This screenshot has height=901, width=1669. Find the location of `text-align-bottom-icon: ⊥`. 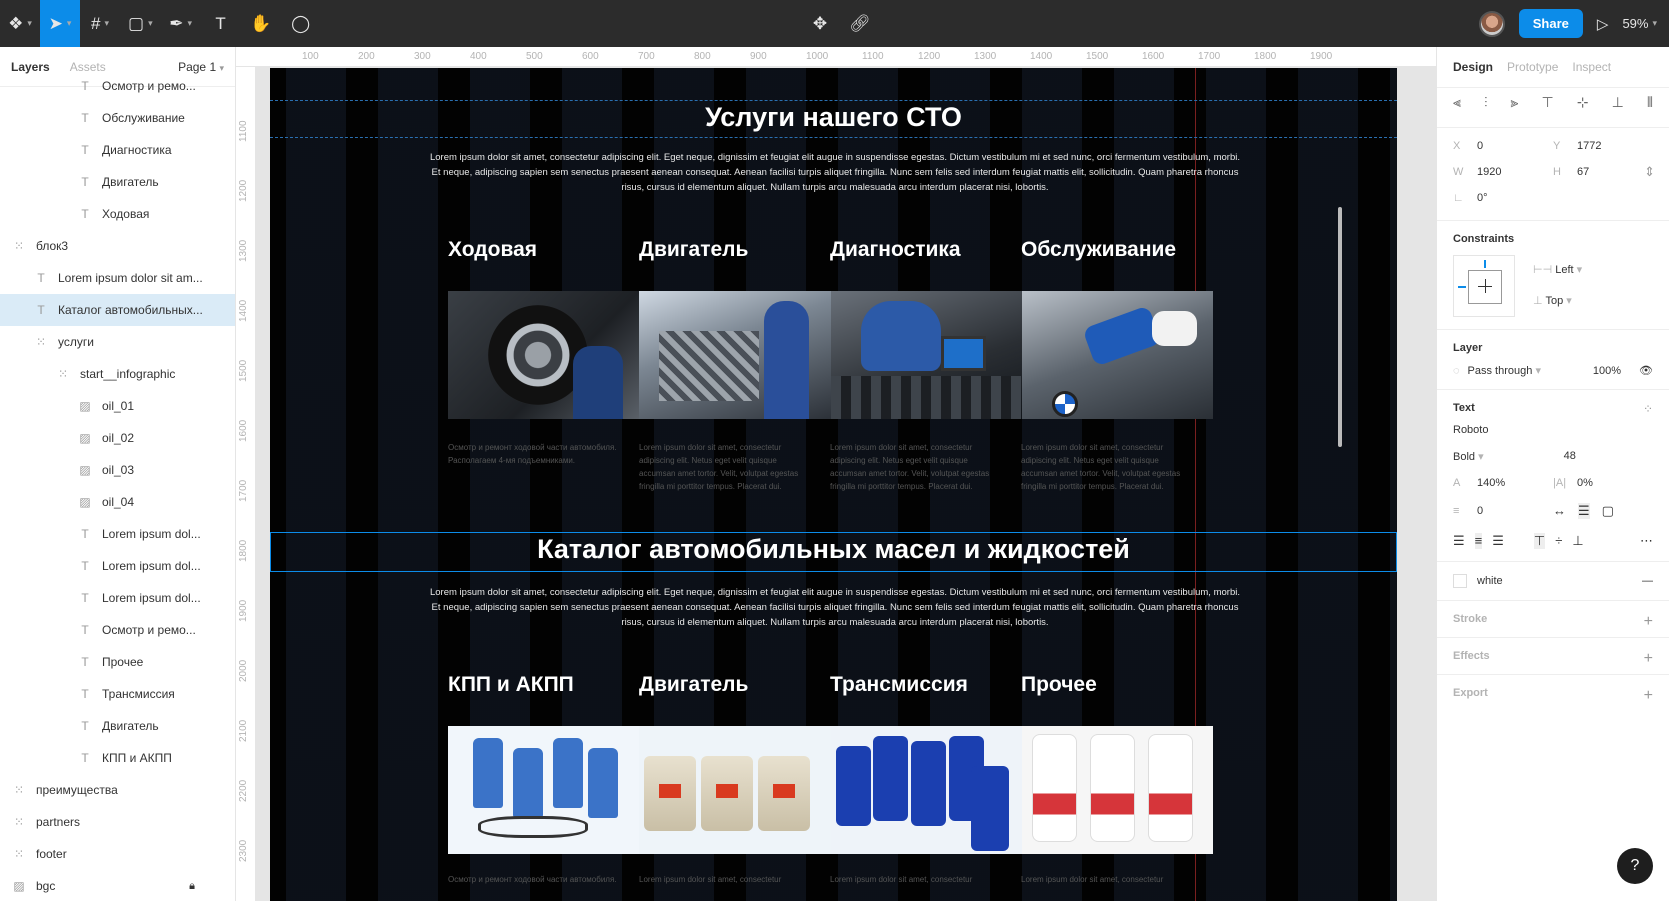

text-align-bottom-icon: ⊥ is located at coordinates (1577, 541).